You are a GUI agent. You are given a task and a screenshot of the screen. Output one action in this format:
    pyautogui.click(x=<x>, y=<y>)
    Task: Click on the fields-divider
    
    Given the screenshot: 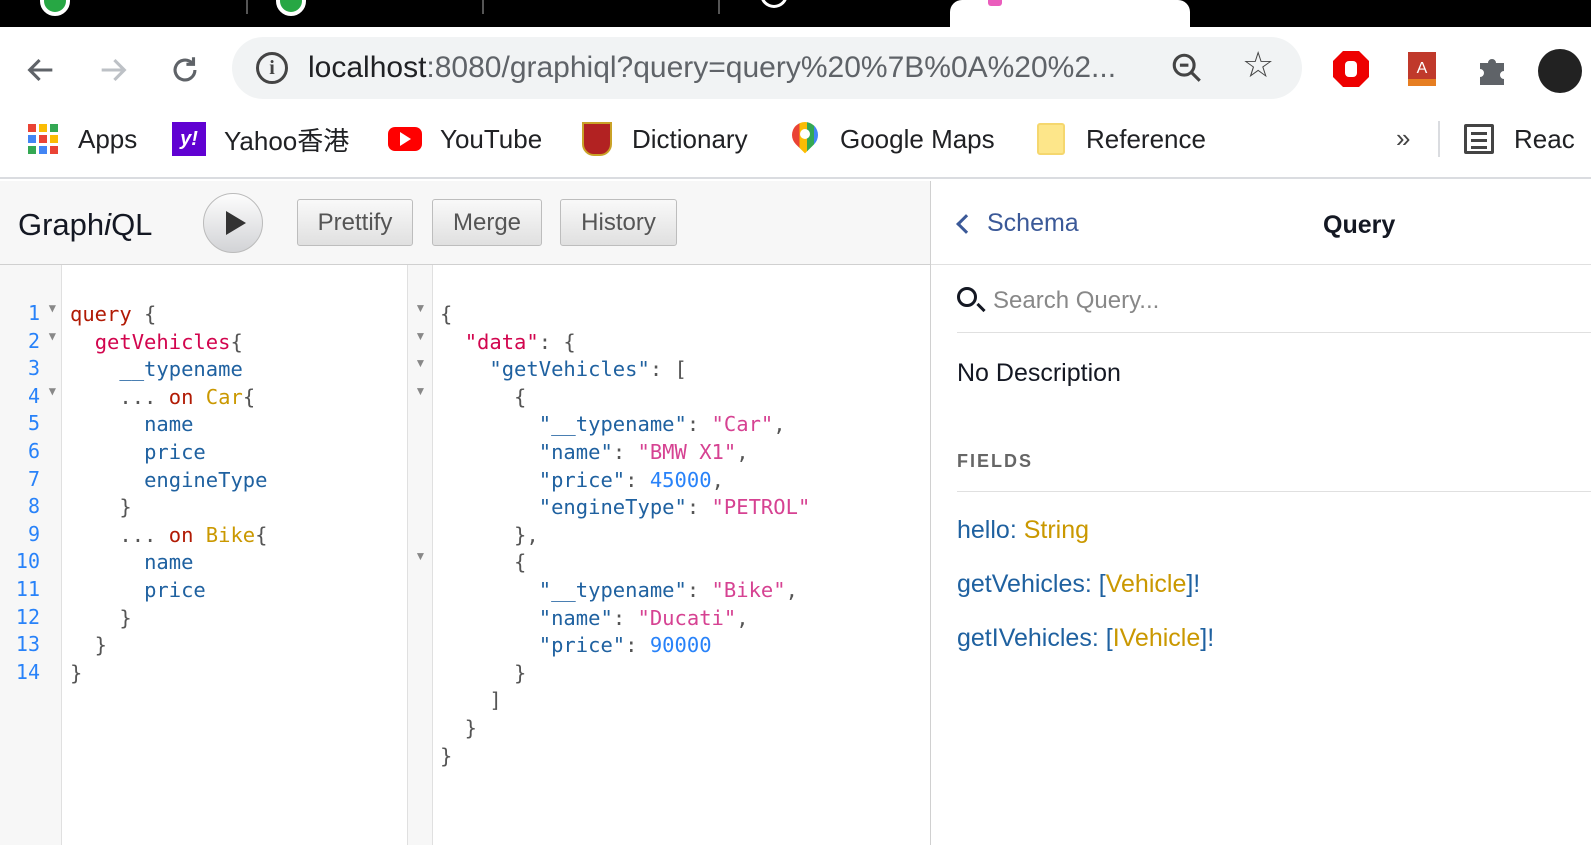 What is the action you would take?
    pyautogui.click(x=1274, y=491)
    